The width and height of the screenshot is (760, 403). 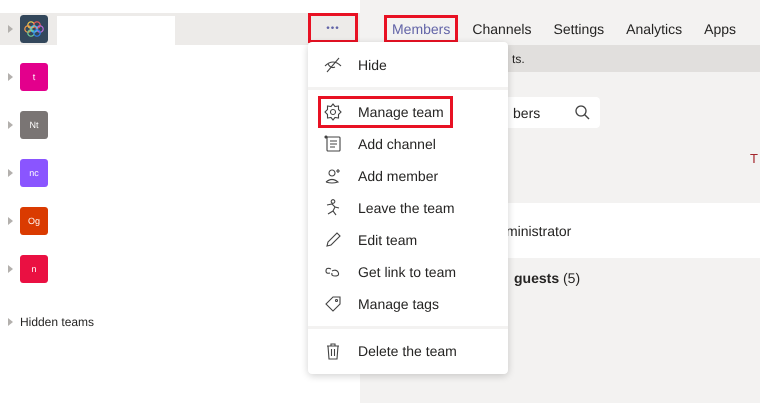 What do you see at coordinates (34, 77) in the screenshot?
I see `team-avatar: t` at bounding box center [34, 77].